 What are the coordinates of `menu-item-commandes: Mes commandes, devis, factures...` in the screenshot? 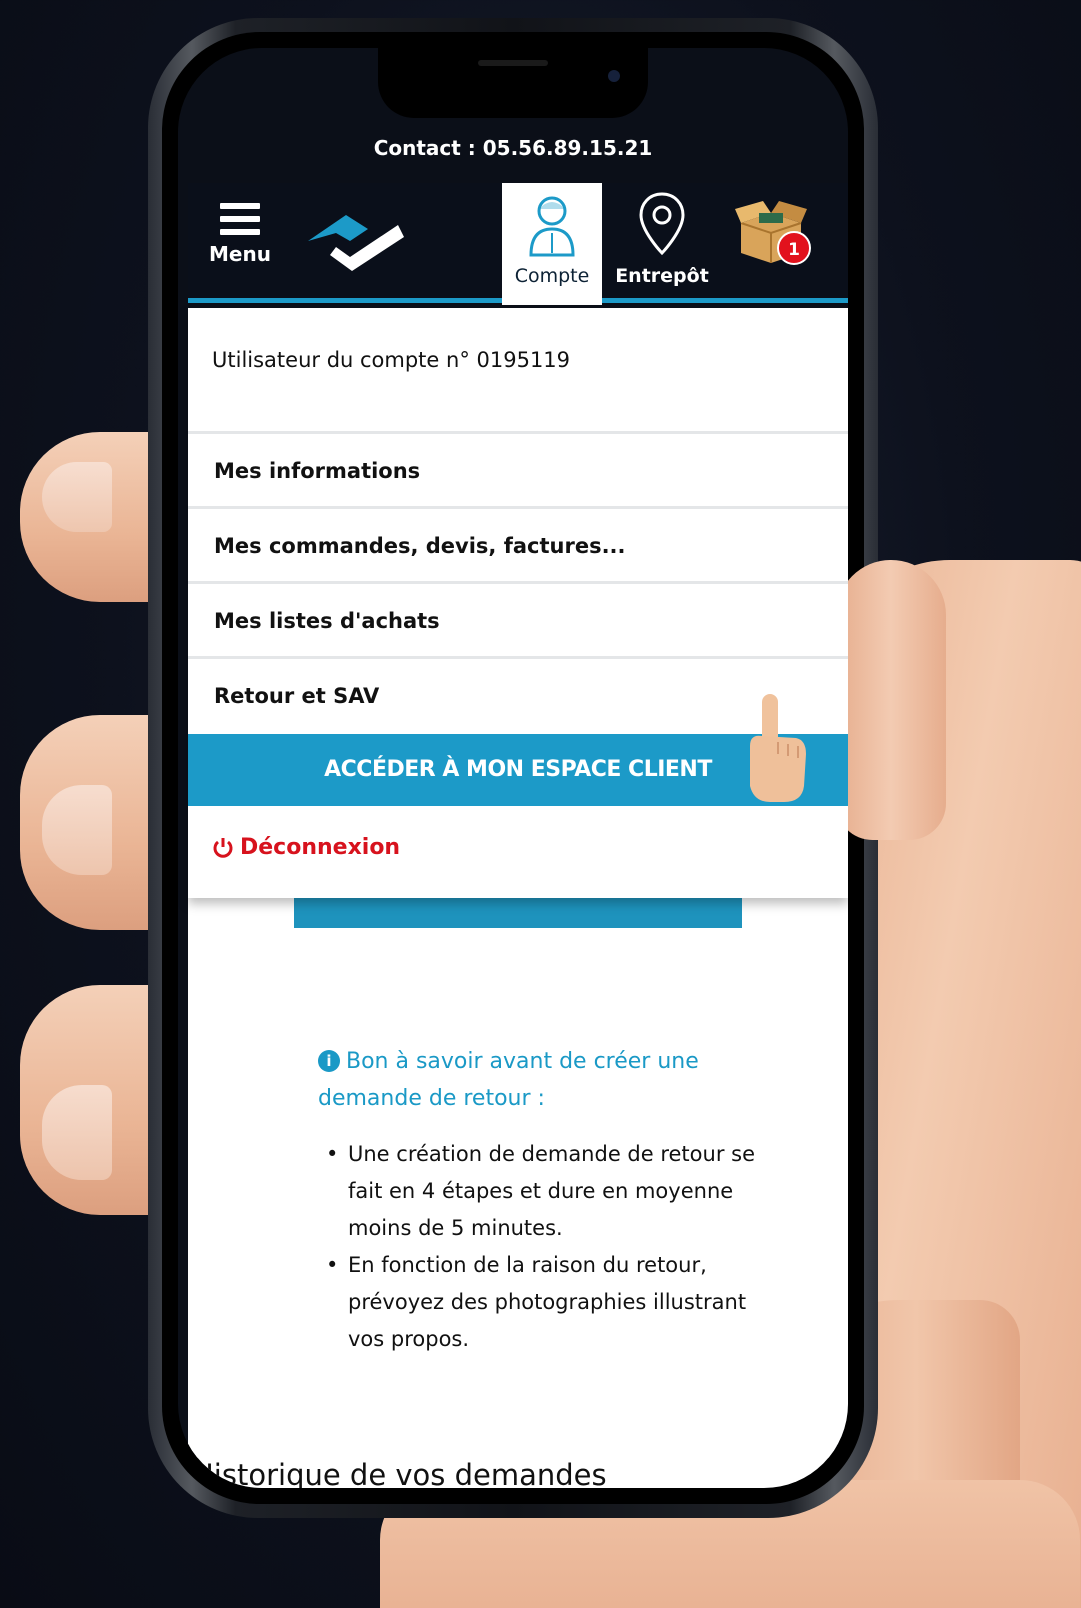 It's located at (518, 546).